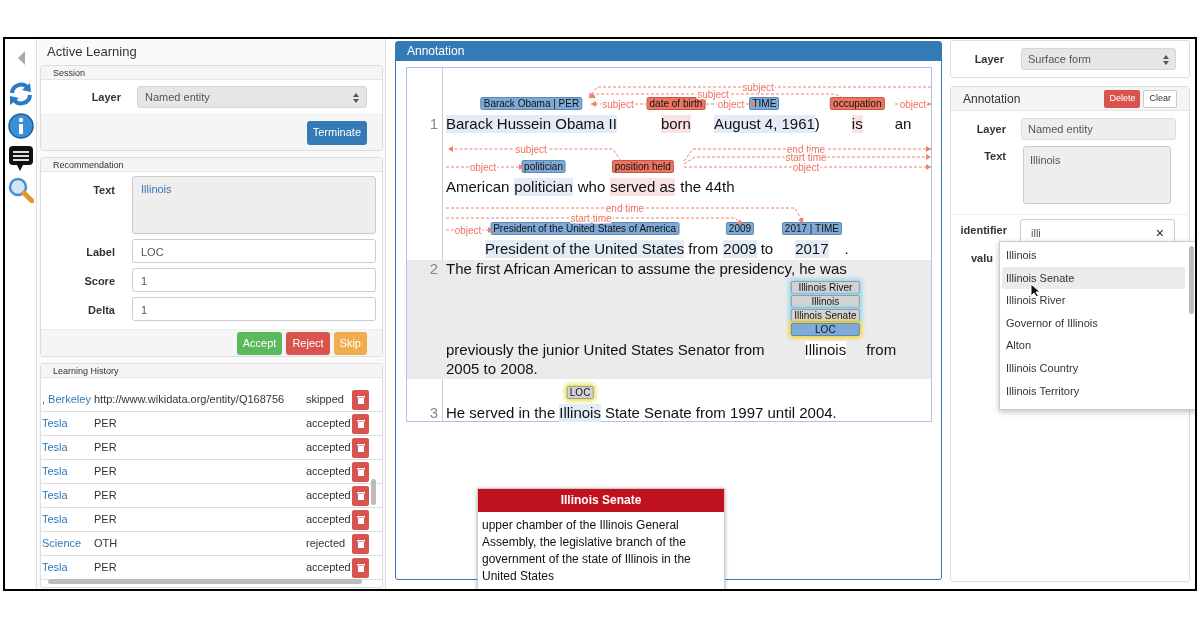 This screenshot has height=630, width=1200. What do you see at coordinates (643, 187) in the screenshot?
I see `token: served as` at bounding box center [643, 187].